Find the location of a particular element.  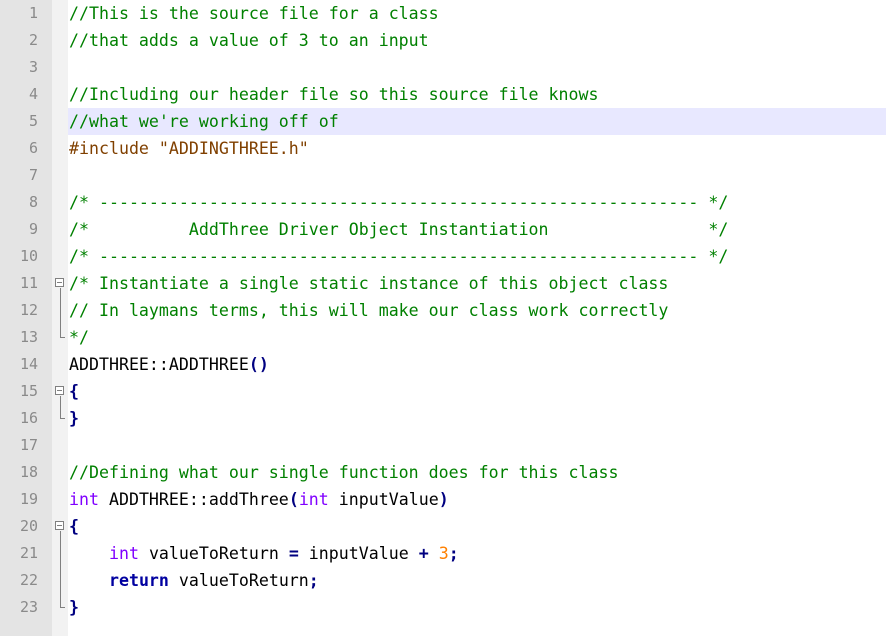

code-token: //that adds a value of 3 to an input is located at coordinates (249, 40).